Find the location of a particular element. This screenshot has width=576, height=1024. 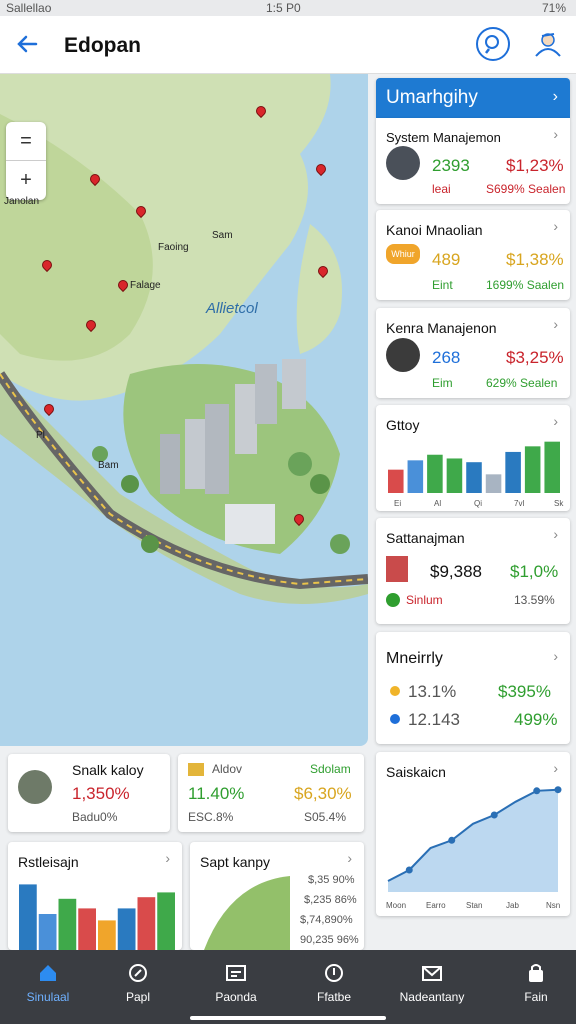

card-value: 1,350% is located at coordinates (101, 793).